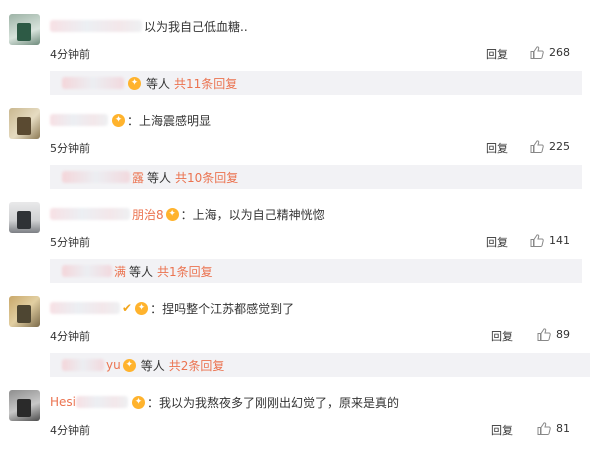  Describe the element at coordinates (316, 271) in the screenshot. I see `sub-replies-bar: 满 等人 共1条回复` at that location.